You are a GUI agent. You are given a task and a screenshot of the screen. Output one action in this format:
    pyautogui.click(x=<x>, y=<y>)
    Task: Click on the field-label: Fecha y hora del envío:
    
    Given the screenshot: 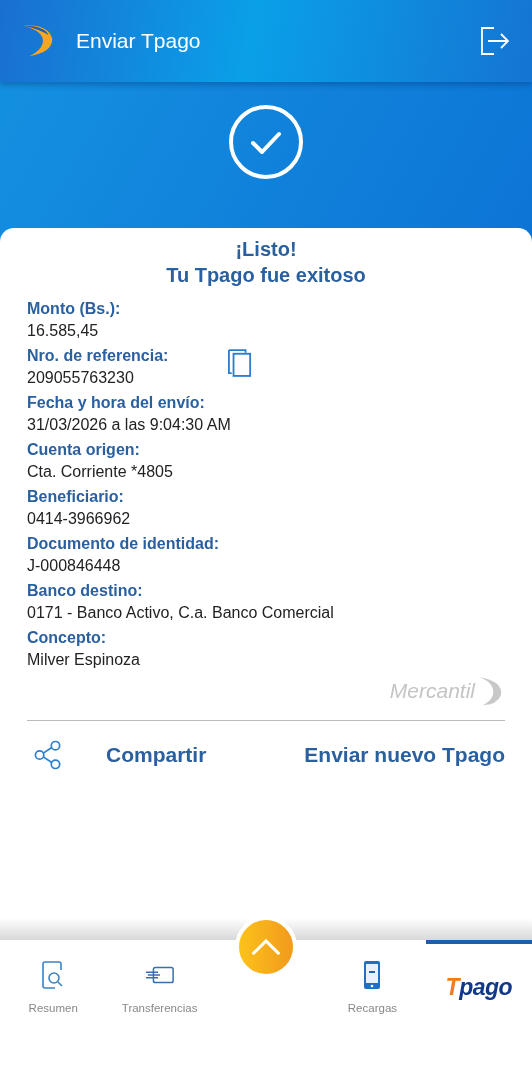 What is the action you would take?
    pyautogui.click(x=116, y=403)
    